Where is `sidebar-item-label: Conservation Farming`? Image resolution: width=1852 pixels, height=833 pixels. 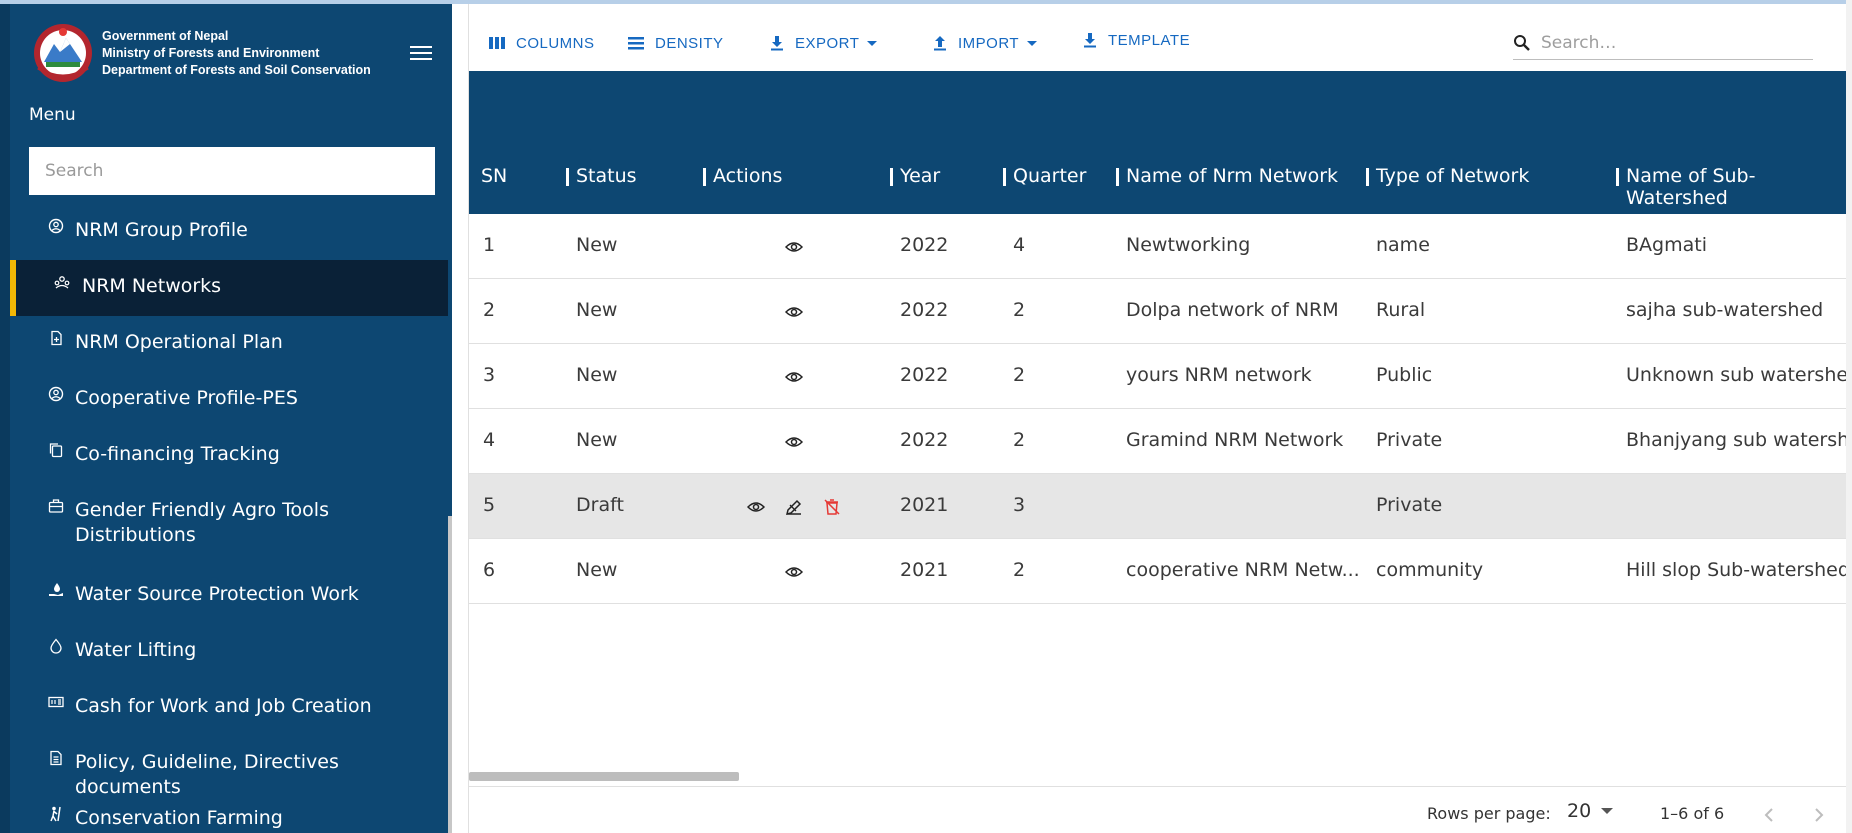 sidebar-item-label: Conservation Farming is located at coordinates (179, 818).